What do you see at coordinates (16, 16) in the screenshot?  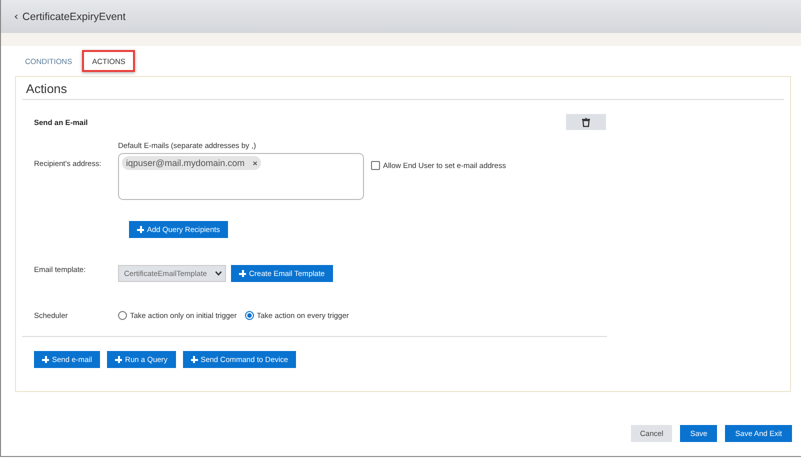 I see `back-icon: ‹` at bounding box center [16, 16].